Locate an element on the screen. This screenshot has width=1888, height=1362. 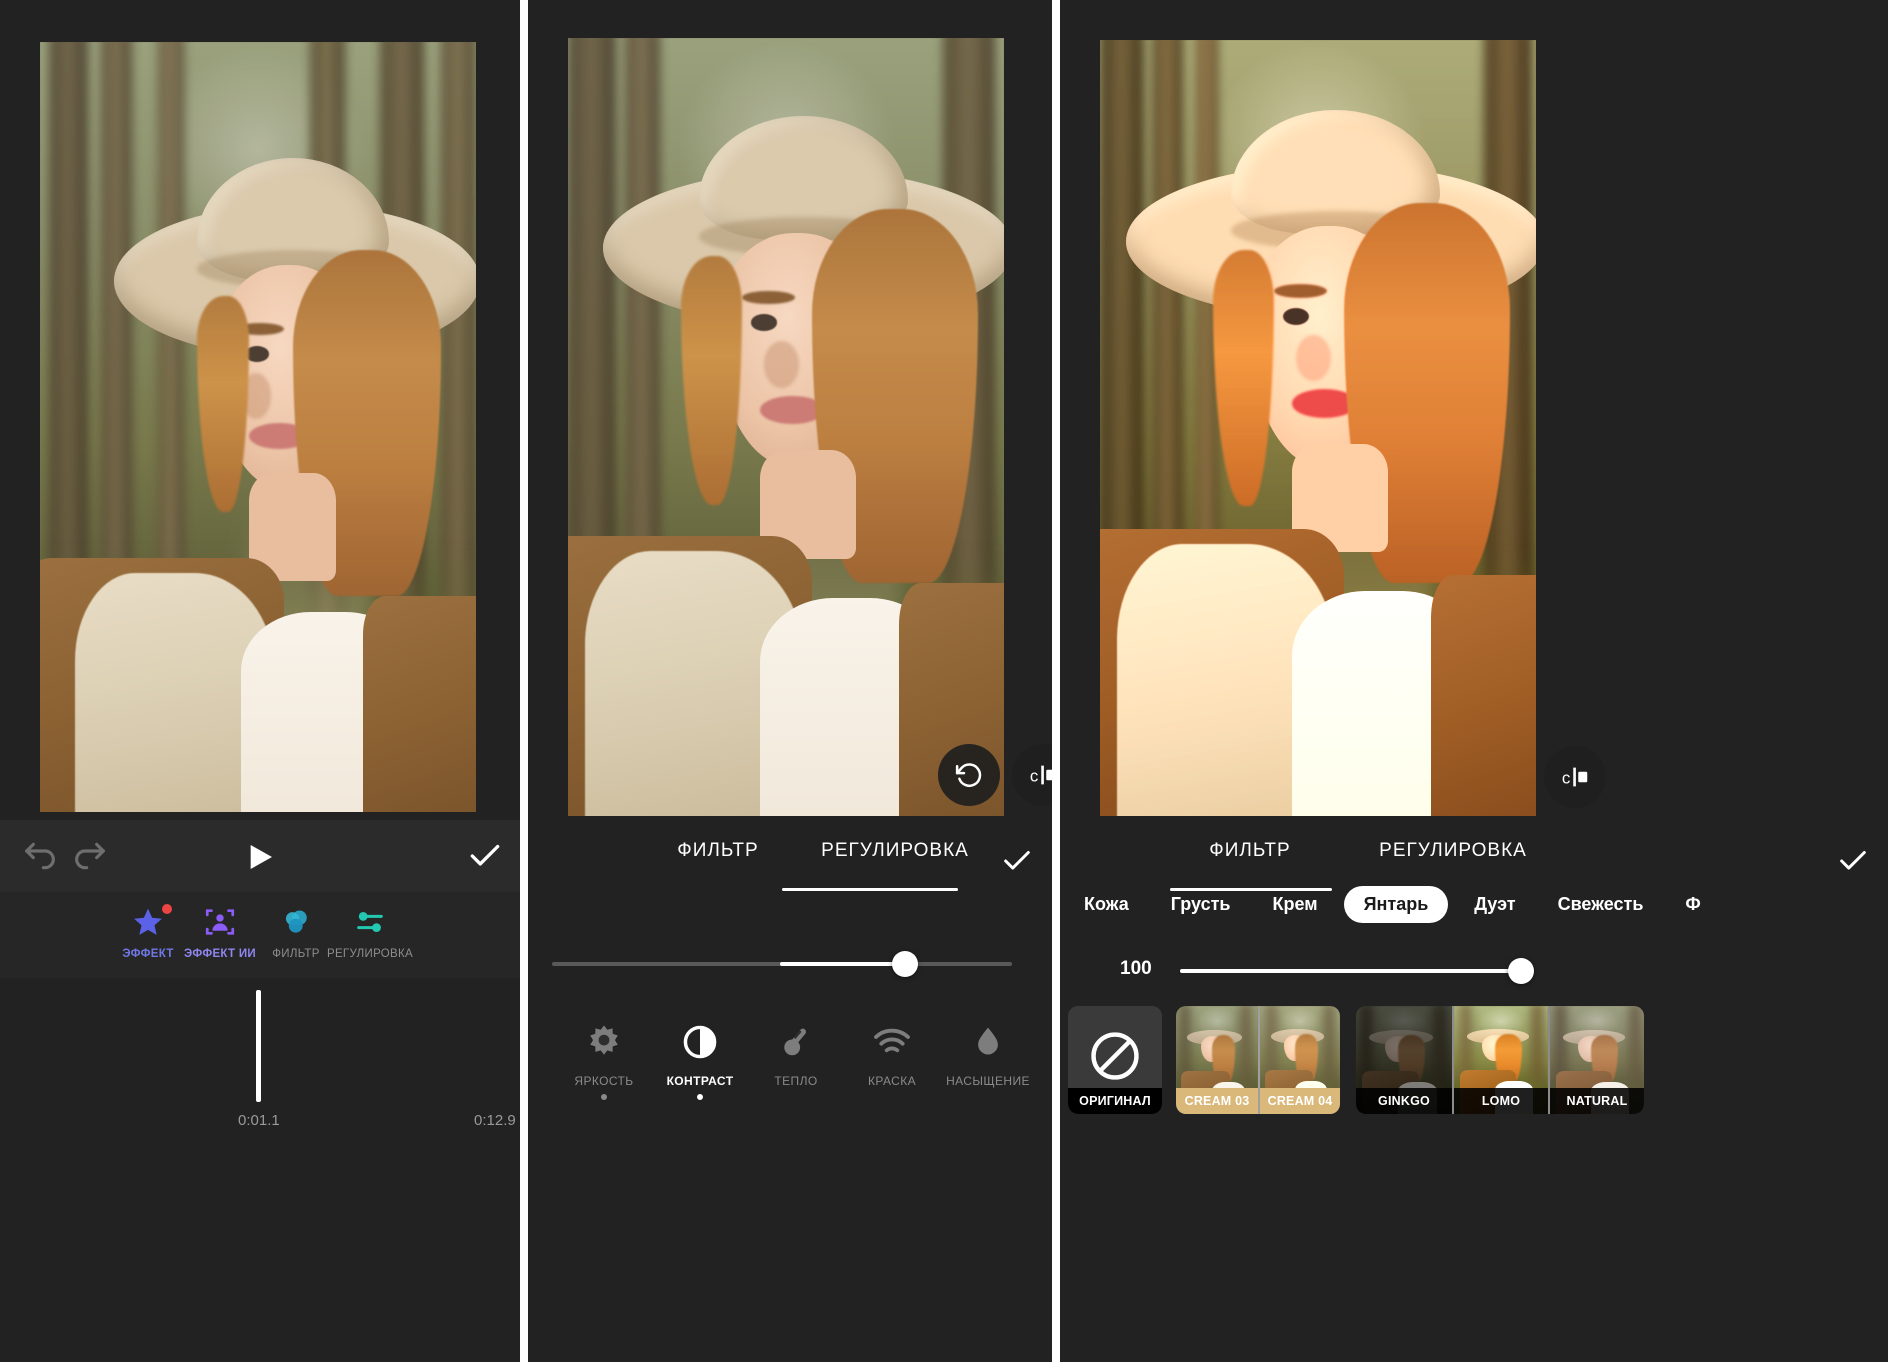
intensity-value: 100 is located at coordinates (1136, 968).